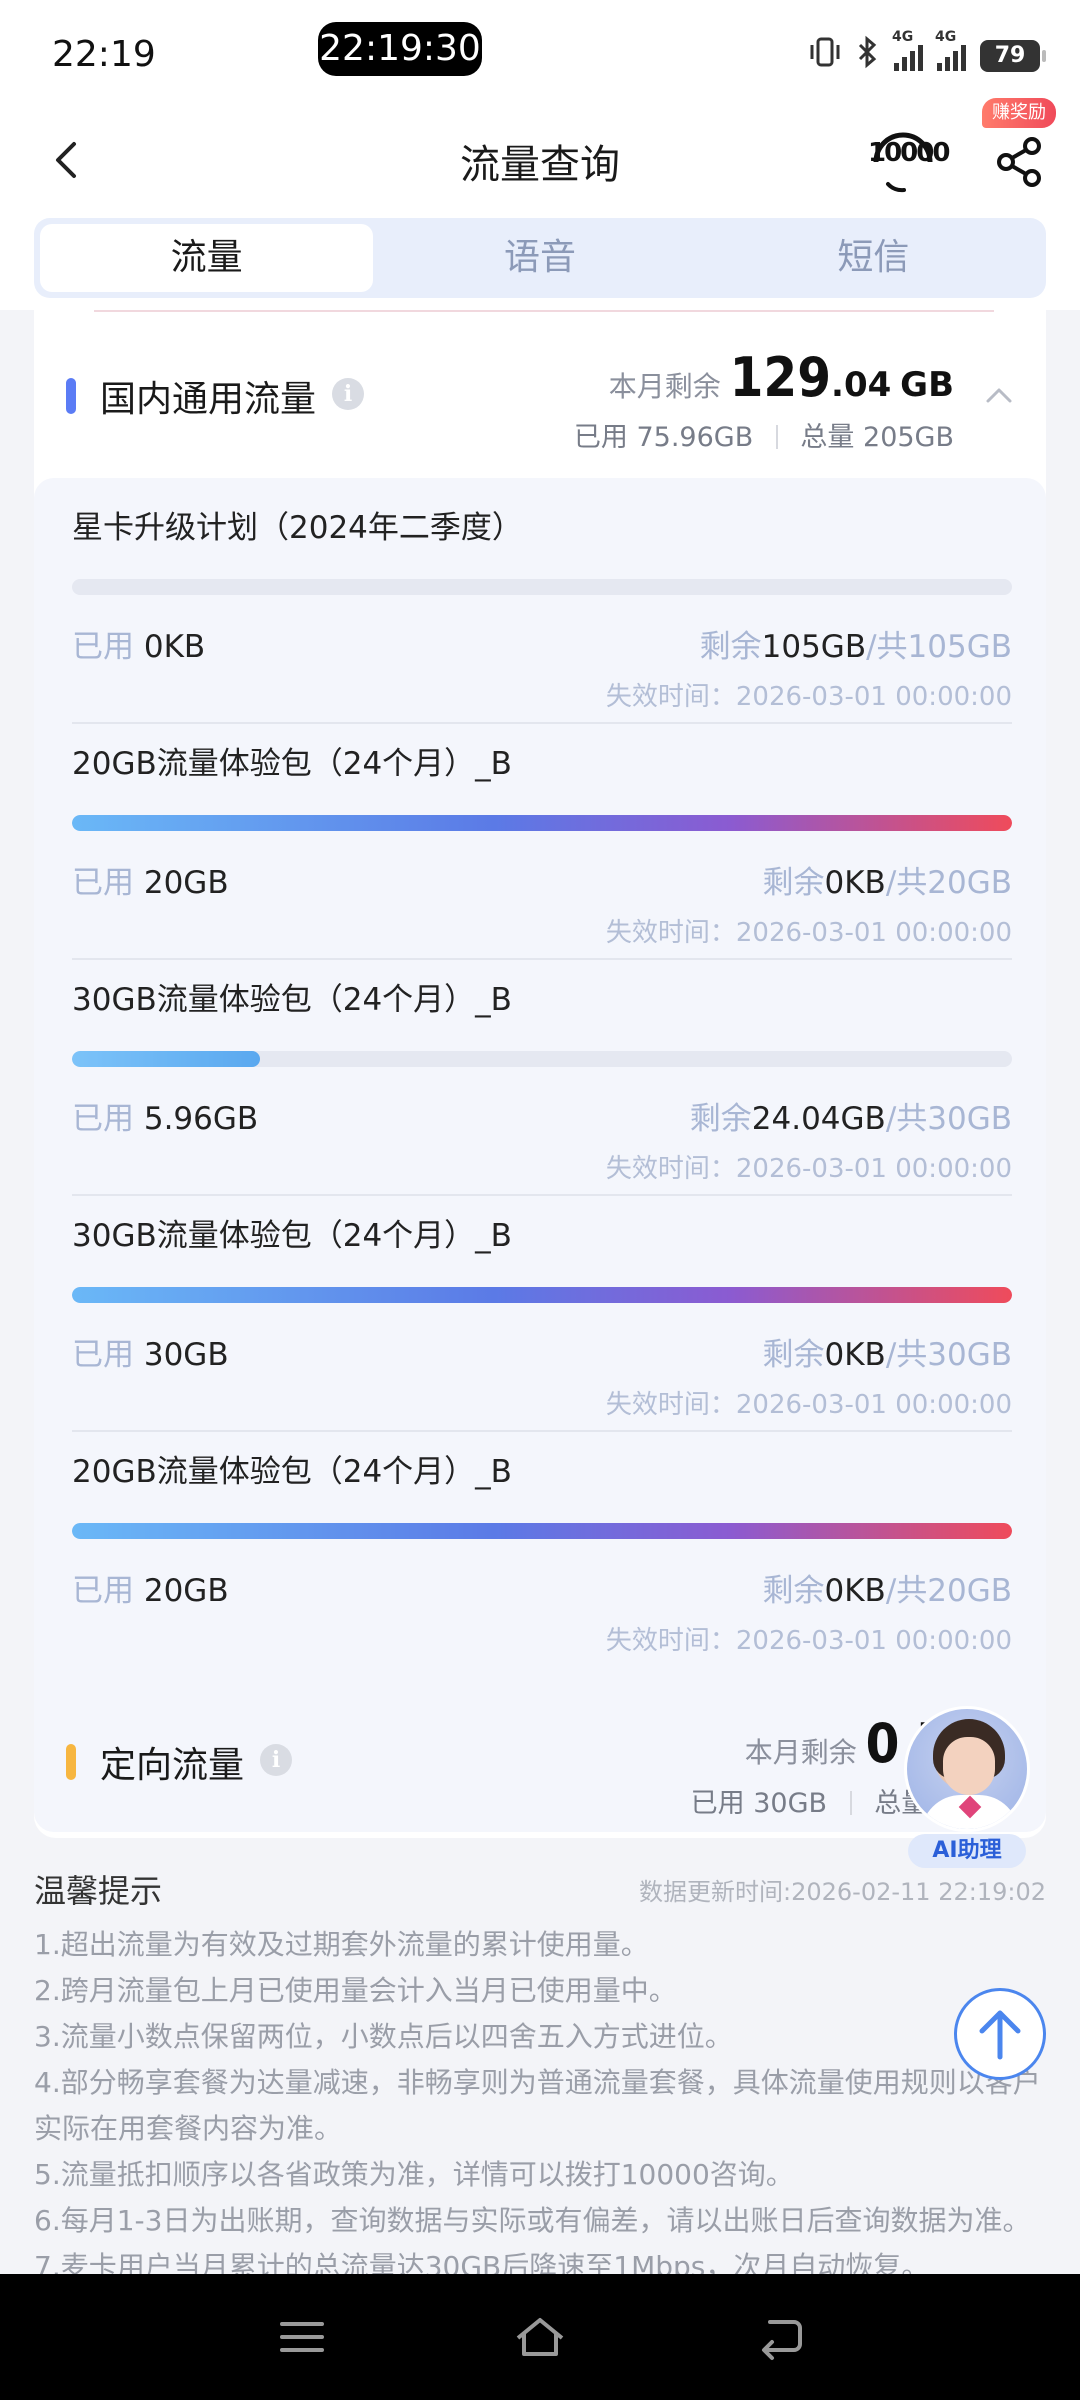  What do you see at coordinates (907, 50) in the screenshot?
I see `signal-icon-1: 4G` at bounding box center [907, 50].